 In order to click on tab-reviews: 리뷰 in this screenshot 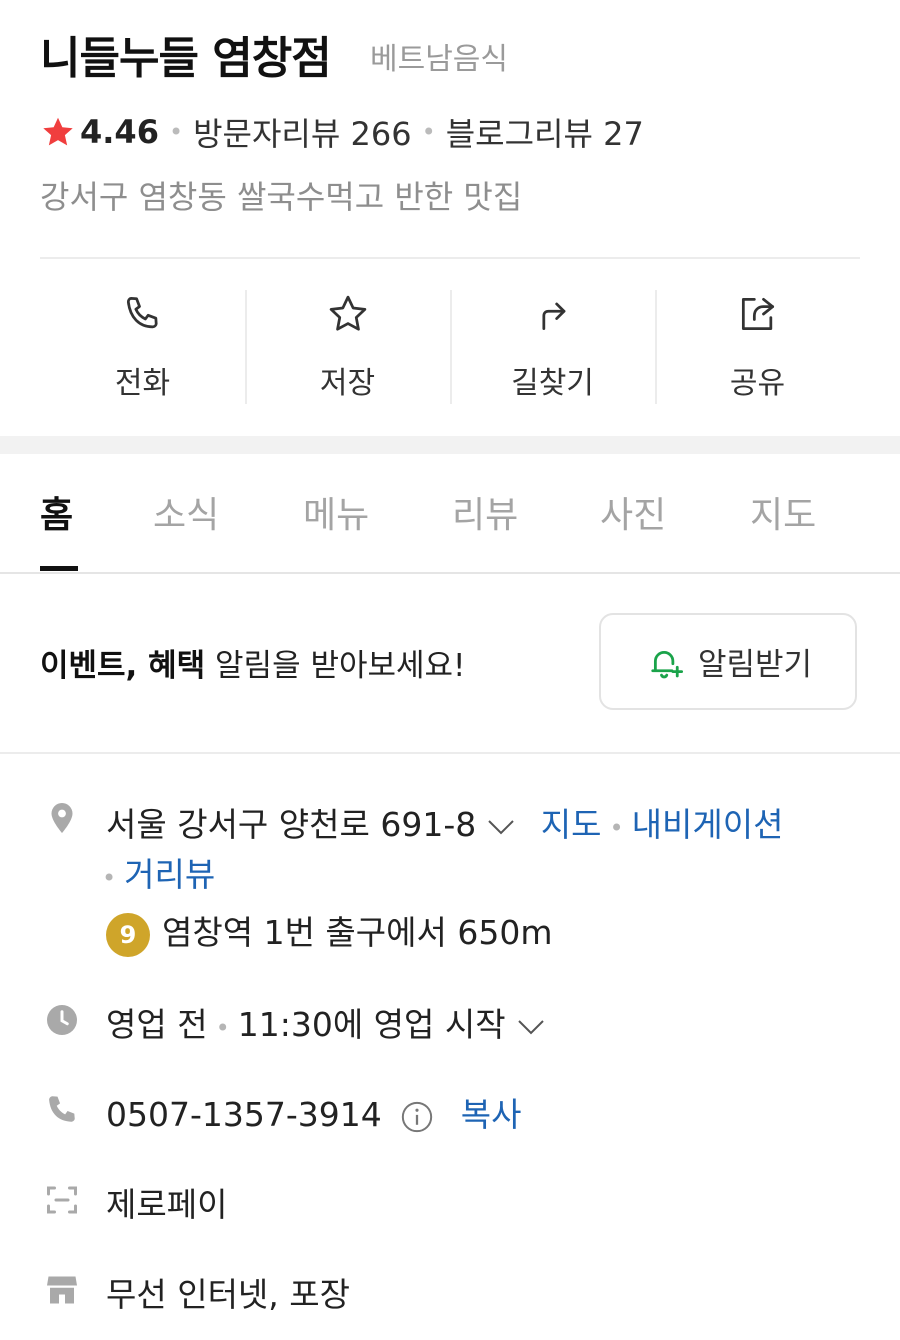, I will do `click(485, 512)`.